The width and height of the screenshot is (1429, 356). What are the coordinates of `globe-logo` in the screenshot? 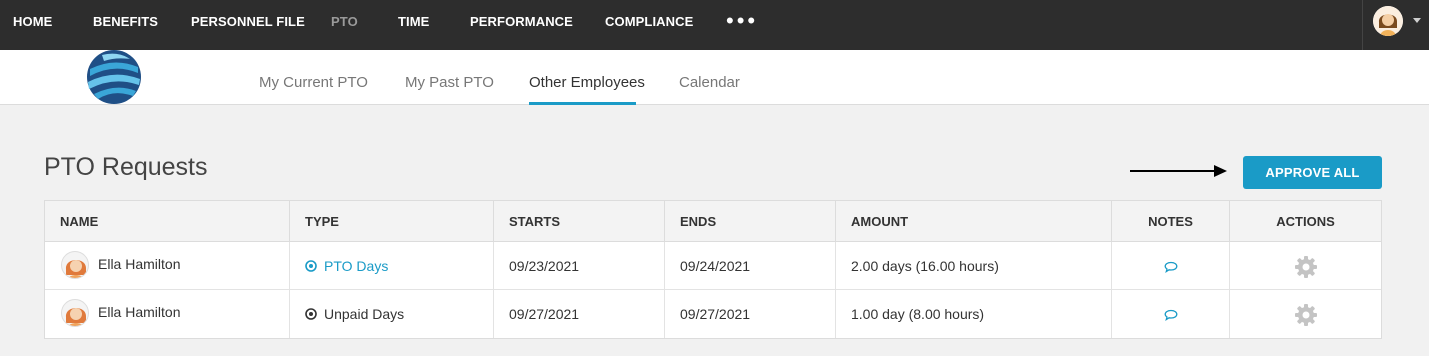 It's located at (114, 77).